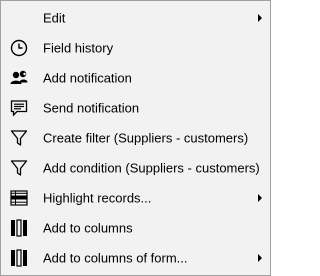  What do you see at coordinates (91, 108) in the screenshot?
I see `menu-item-label: Send notification` at bounding box center [91, 108].